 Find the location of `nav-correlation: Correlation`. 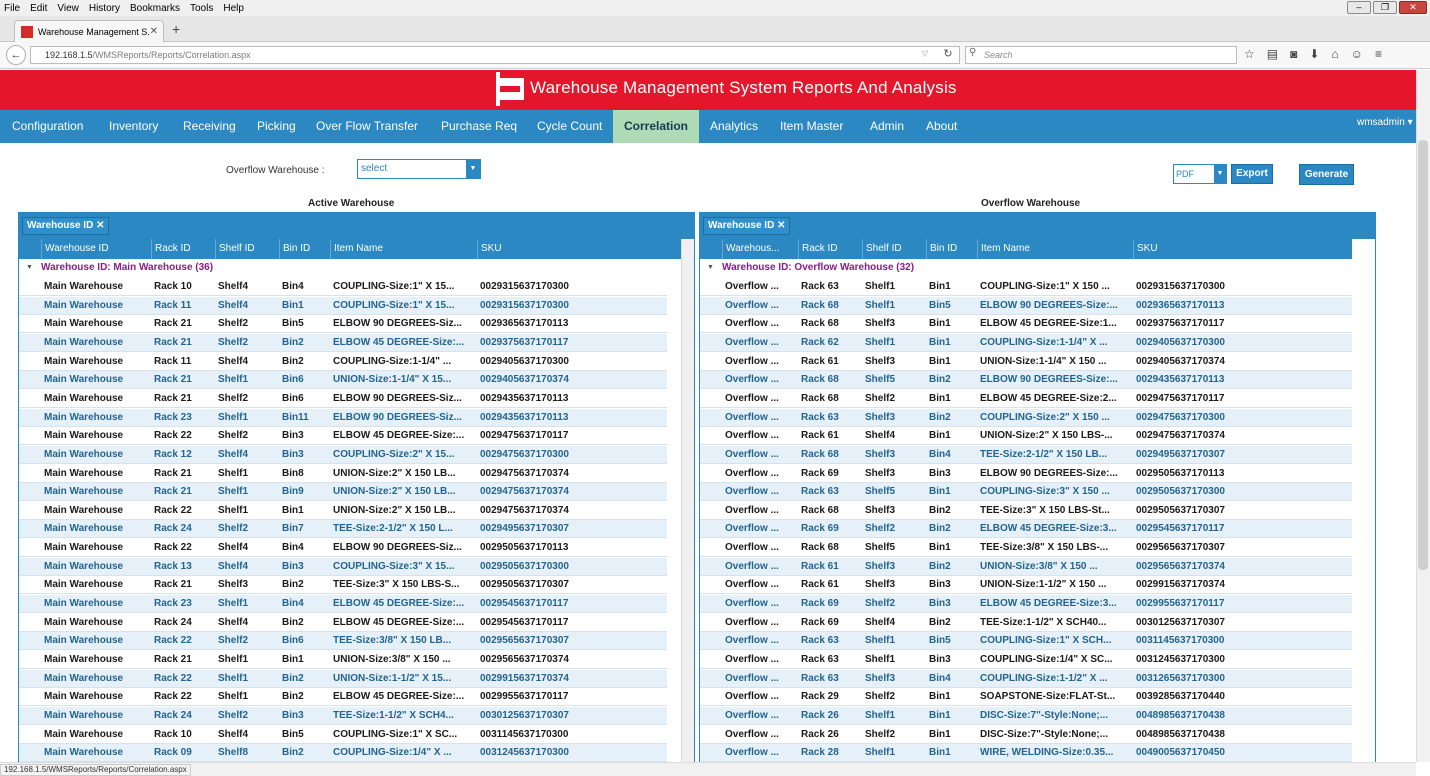

nav-correlation: Correlation is located at coordinates (656, 126).